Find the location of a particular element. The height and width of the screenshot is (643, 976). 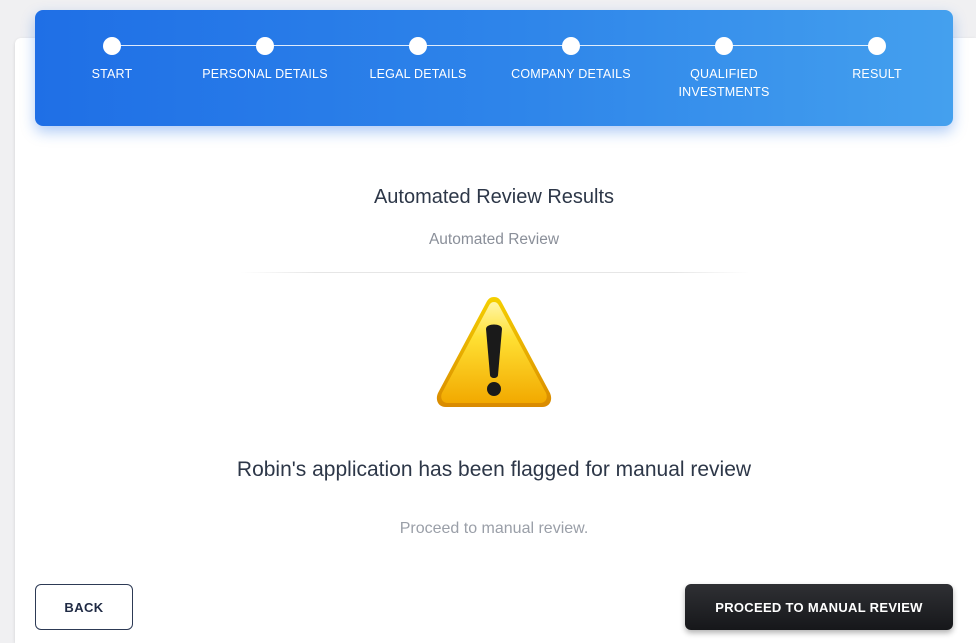

proceed-hint: Proceed to manual review. is located at coordinates (494, 528).